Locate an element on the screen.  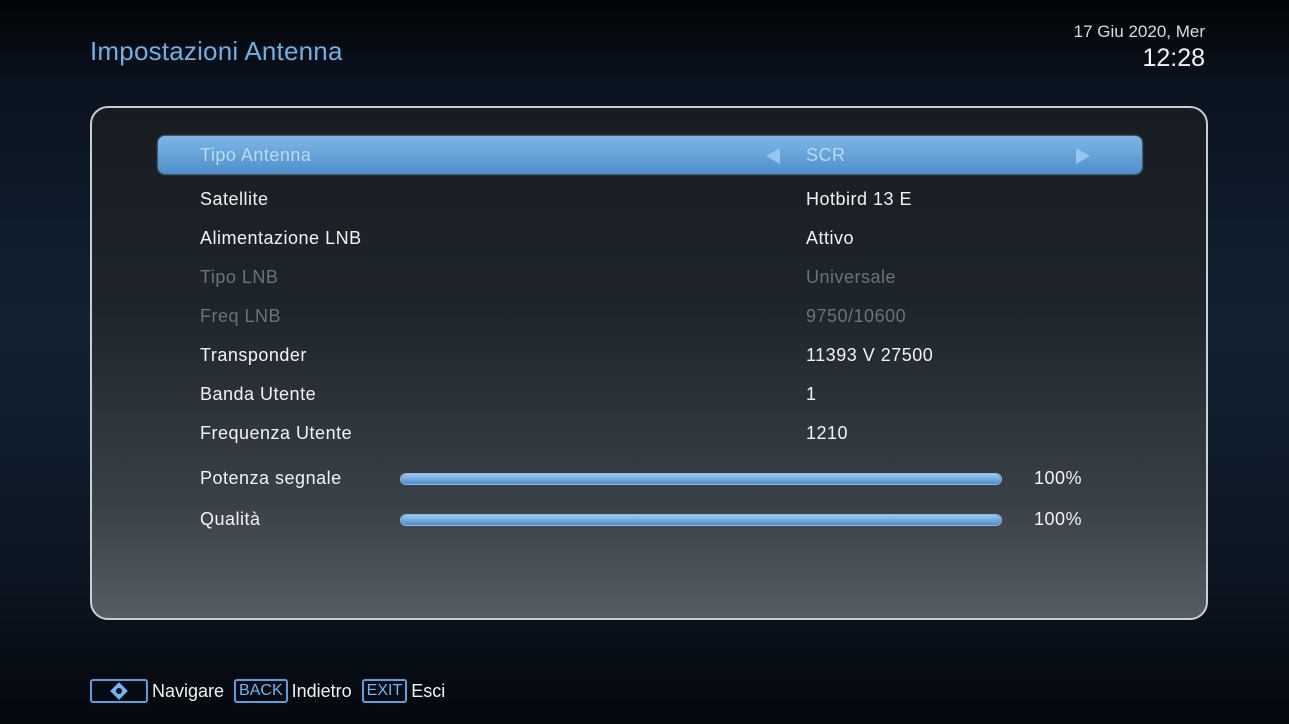
setting-value: 1 is located at coordinates (811, 394).